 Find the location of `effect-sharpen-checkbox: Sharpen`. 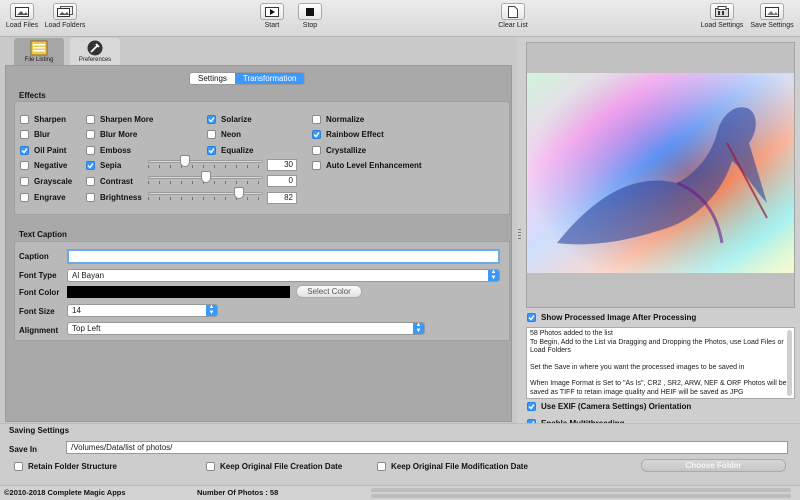

effect-sharpen-checkbox: Sharpen is located at coordinates (43, 119).